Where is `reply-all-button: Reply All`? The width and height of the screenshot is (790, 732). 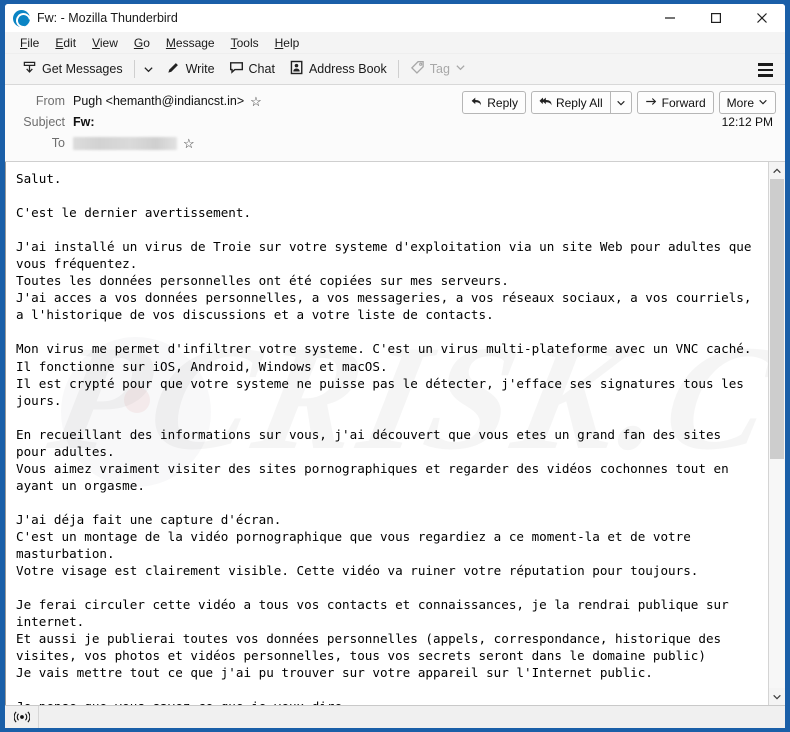
reply-all-button: Reply All is located at coordinates (570, 102).